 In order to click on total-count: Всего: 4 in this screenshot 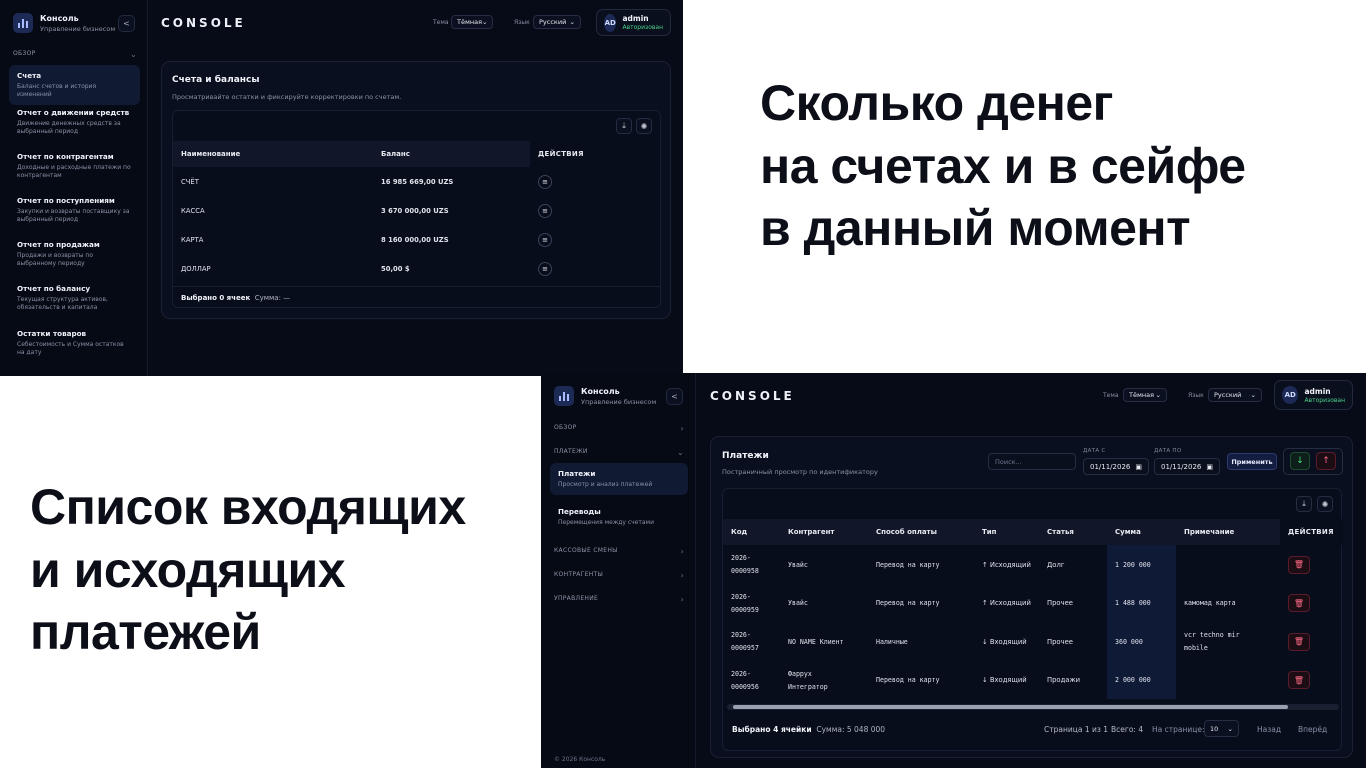, I will do `click(1127, 729)`.